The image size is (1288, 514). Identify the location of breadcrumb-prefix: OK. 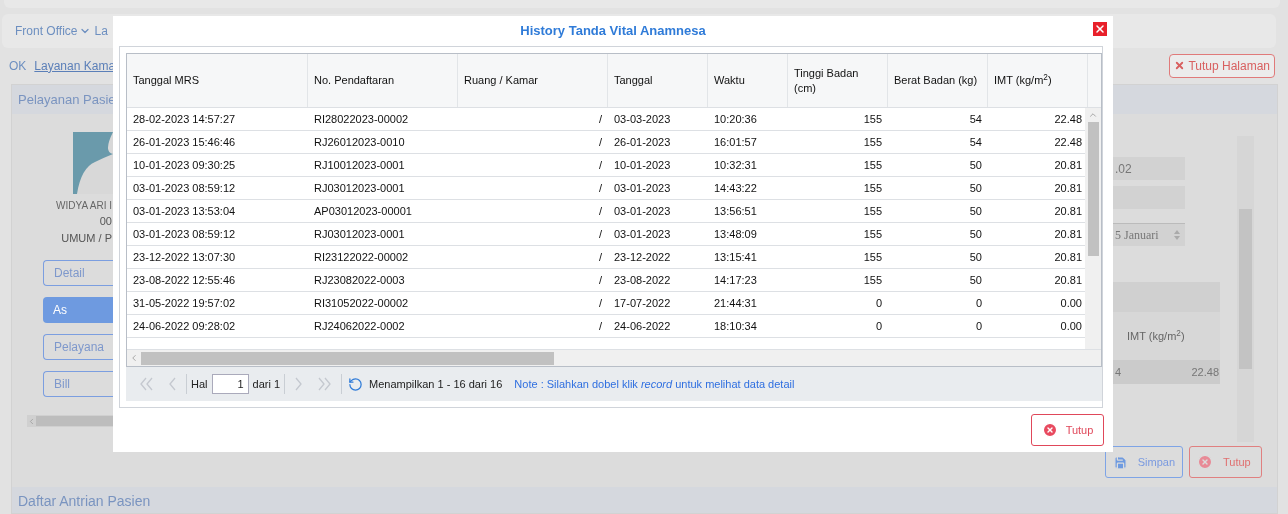
(18, 66).